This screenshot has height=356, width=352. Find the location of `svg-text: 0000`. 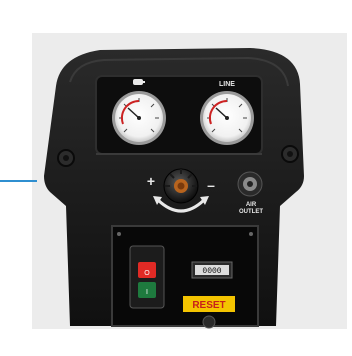

svg-text: 0000 is located at coordinates (211, 271).